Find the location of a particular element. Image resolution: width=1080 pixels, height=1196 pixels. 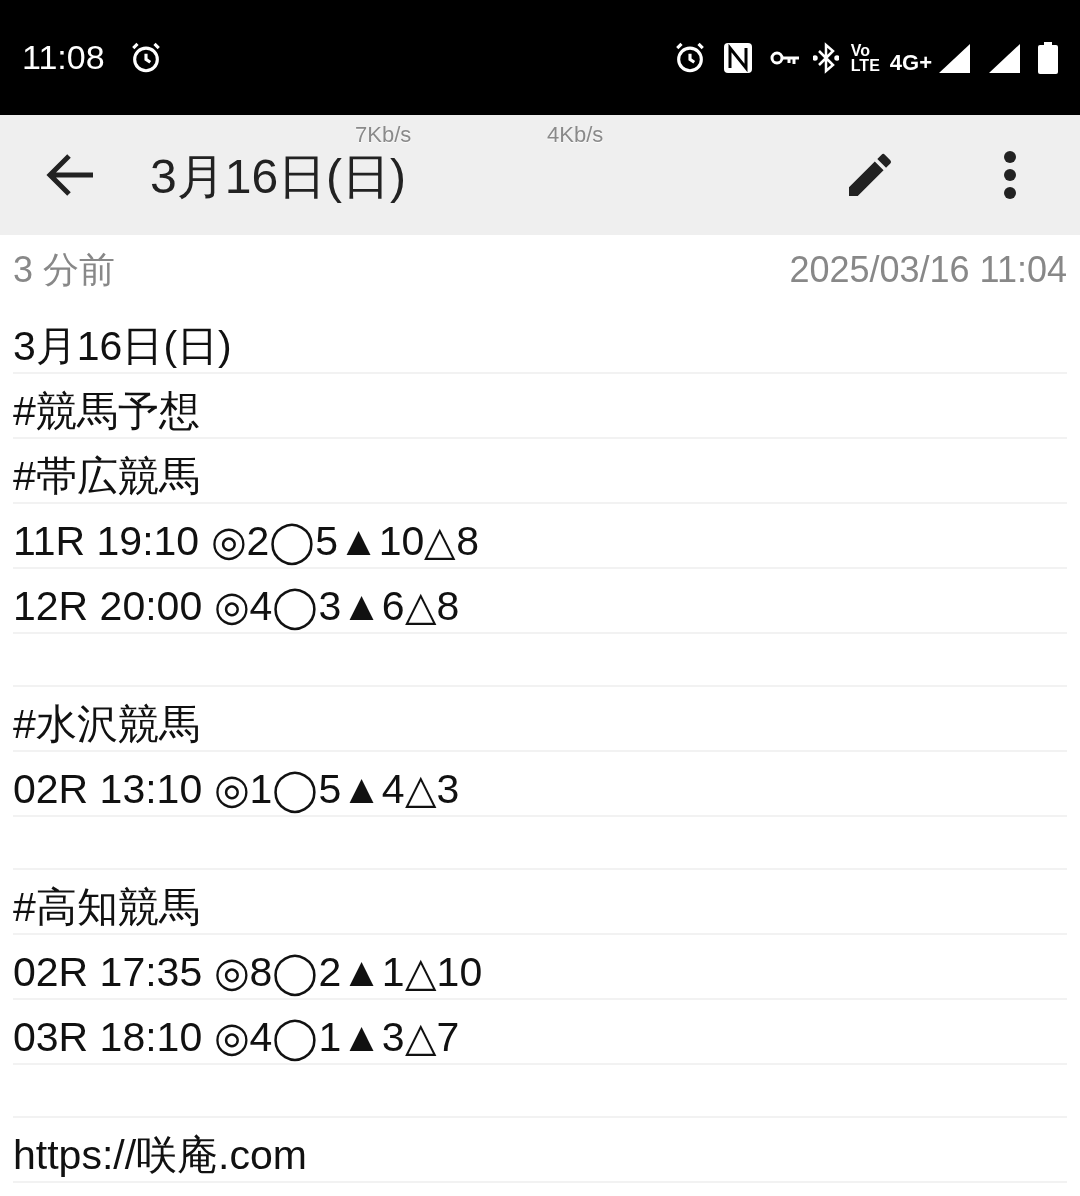

note-line: 03R 18:10 ◎4◯1▲3△7 is located at coordinates (236, 1038).